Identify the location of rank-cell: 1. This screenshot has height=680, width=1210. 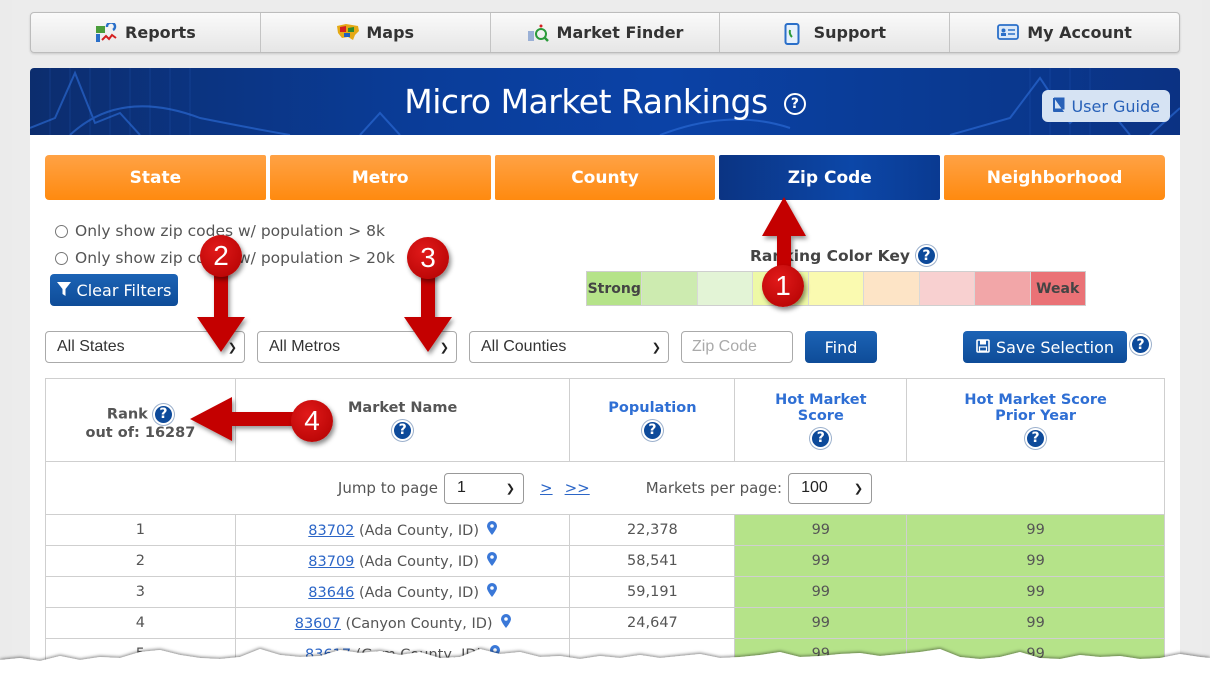
(140, 530).